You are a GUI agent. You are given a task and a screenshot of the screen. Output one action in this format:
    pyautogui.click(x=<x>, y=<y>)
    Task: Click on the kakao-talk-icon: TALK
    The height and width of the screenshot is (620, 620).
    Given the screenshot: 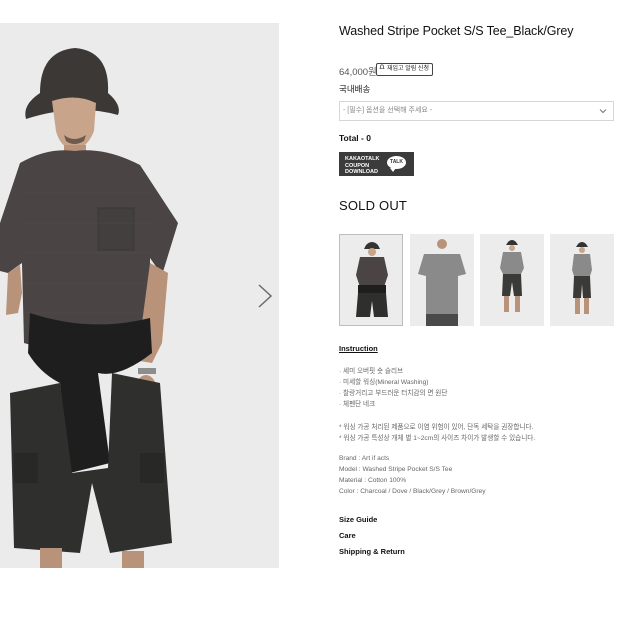 What is the action you would take?
    pyautogui.click(x=396, y=164)
    